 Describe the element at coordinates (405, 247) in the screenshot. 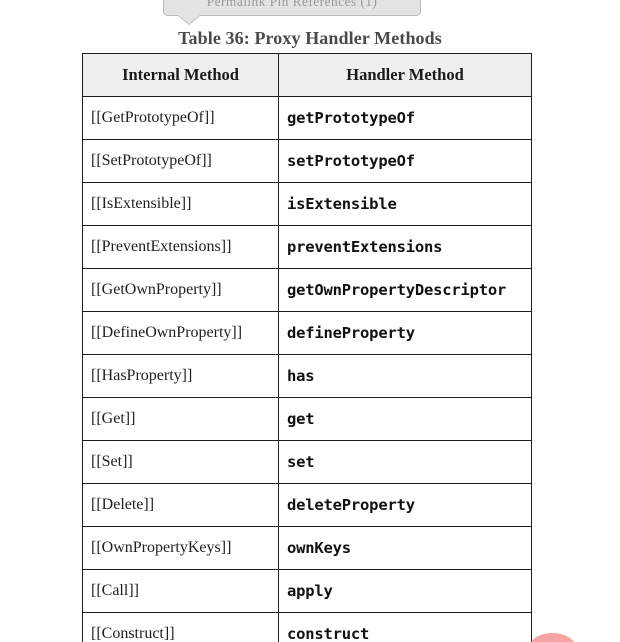

I see `cell-handler-method: preventExtensions` at that location.